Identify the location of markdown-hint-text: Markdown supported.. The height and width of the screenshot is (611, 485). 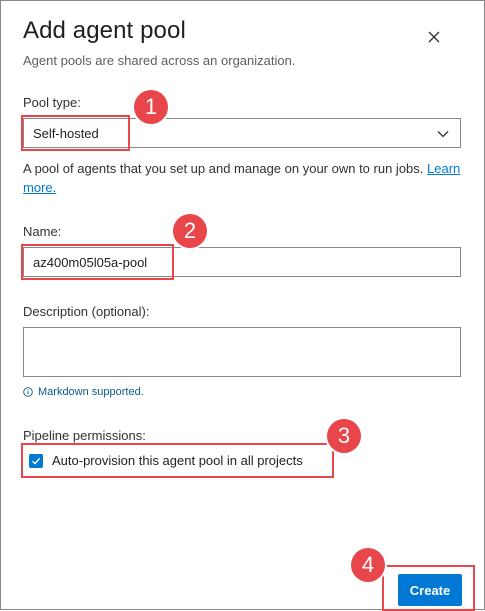
(91, 392).